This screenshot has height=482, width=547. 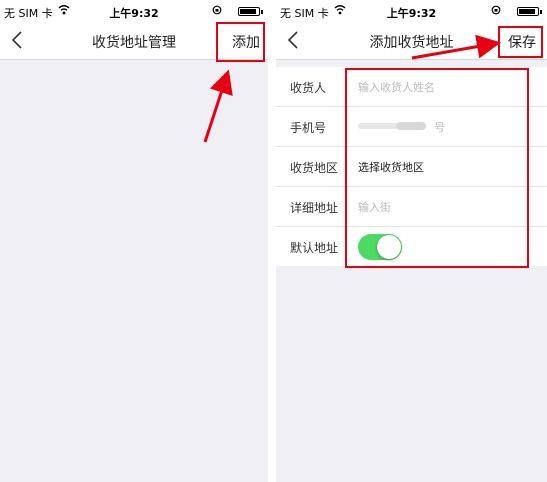 I want to click on region-label: 收货地区, so click(x=314, y=168).